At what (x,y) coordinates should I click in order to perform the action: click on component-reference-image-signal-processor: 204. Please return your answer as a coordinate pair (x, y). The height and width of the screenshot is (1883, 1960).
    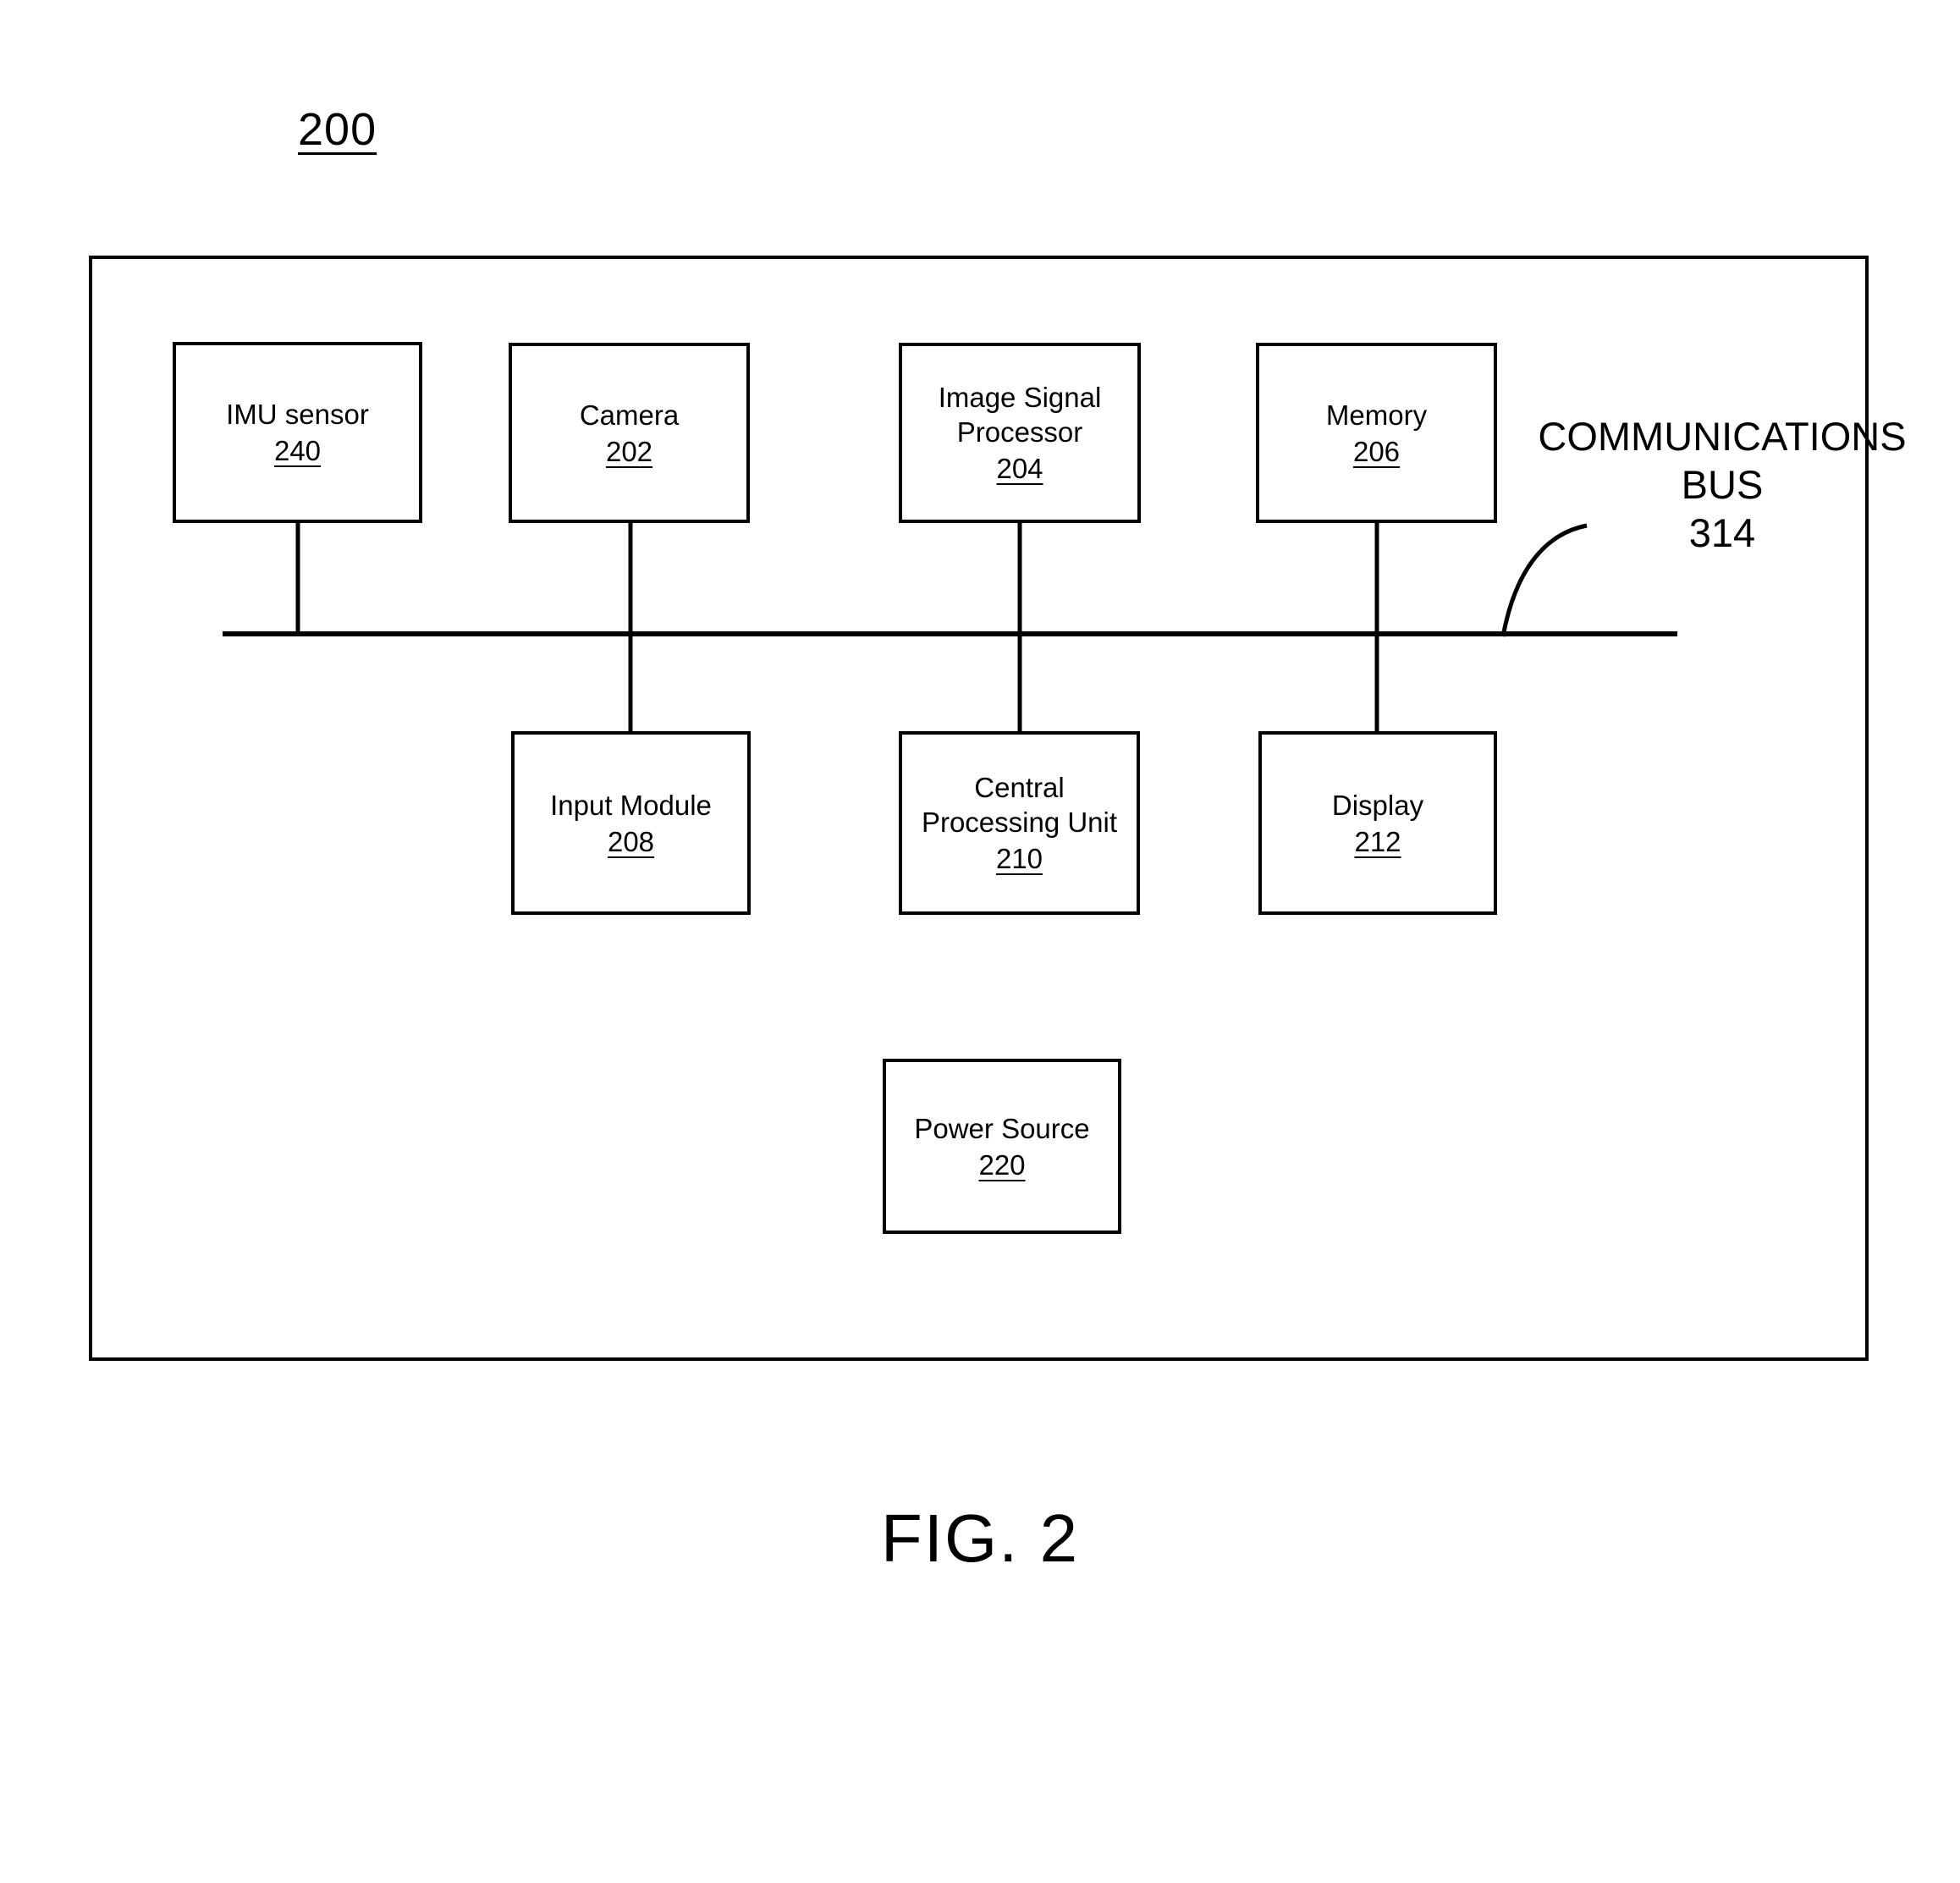
    Looking at the image, I should click on (1019, 468).